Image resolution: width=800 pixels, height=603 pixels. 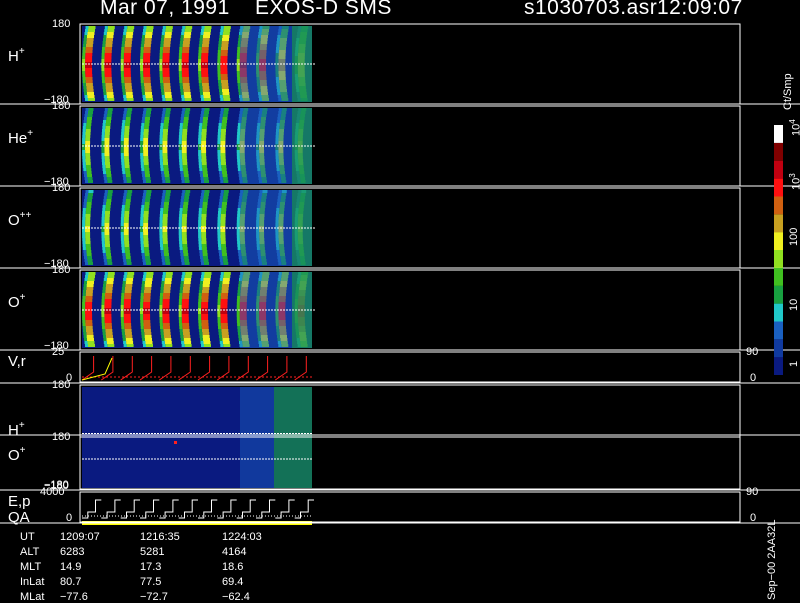 I want to click on ephemeris-value: 1209:07, so click(x=80, y=537).